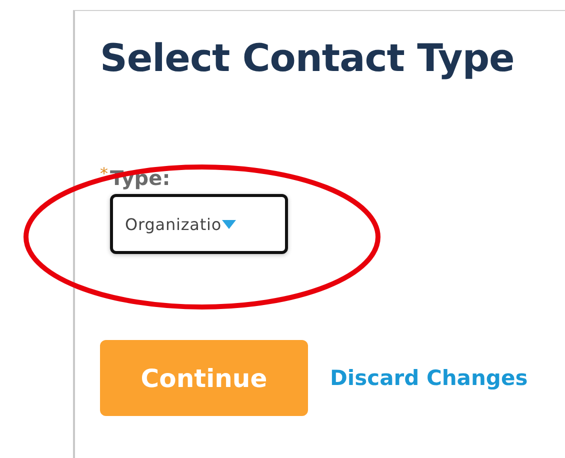  Describe the element at coordinates (308, 58) in the screenshot. I see `page-title: Select Contact Type` at that location.